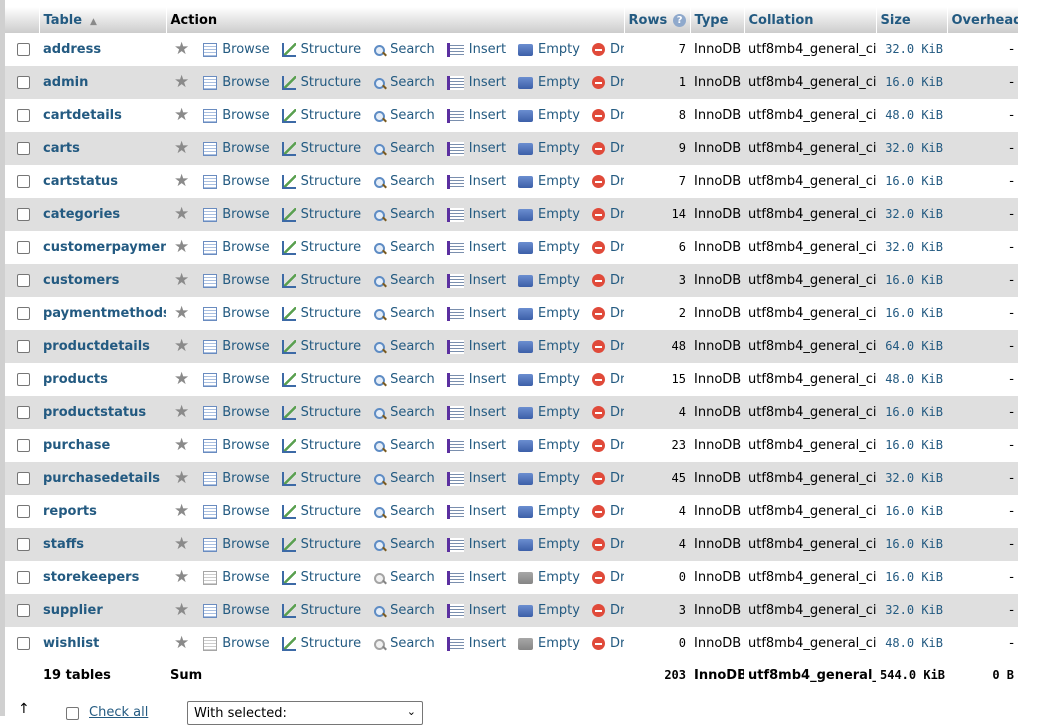  Describe the element at coordinates (810, 20) in the screenshot. I see `header-collation: Collation` at that location.